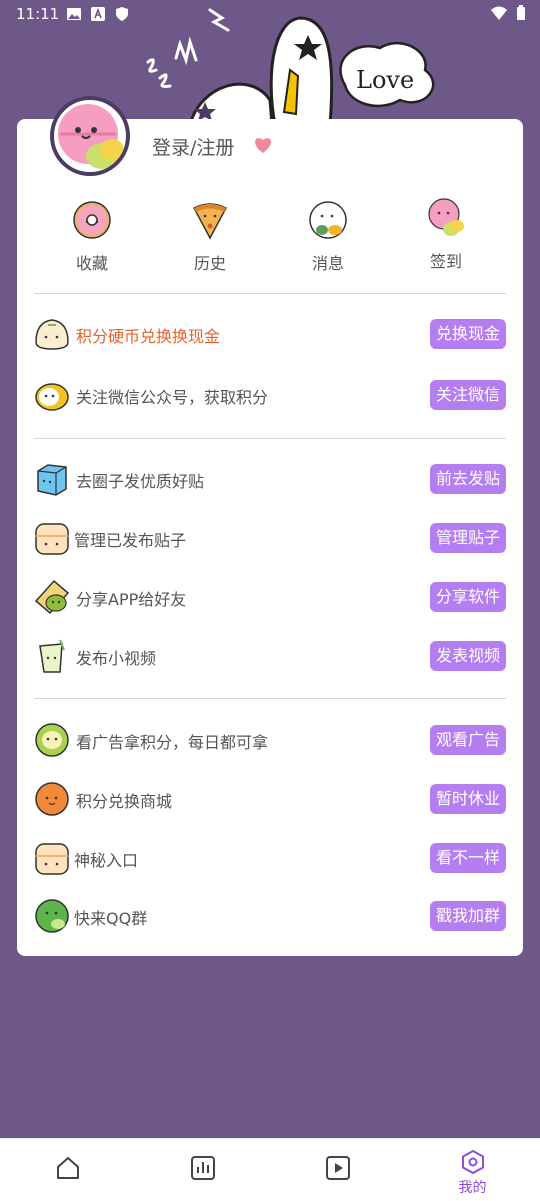 This screenshot has width=540, height=1201. What do you see at coordinates (467, 656) in the screenshot?
I see `post-video-button: 发表视频` at bounding box center [467, 656].